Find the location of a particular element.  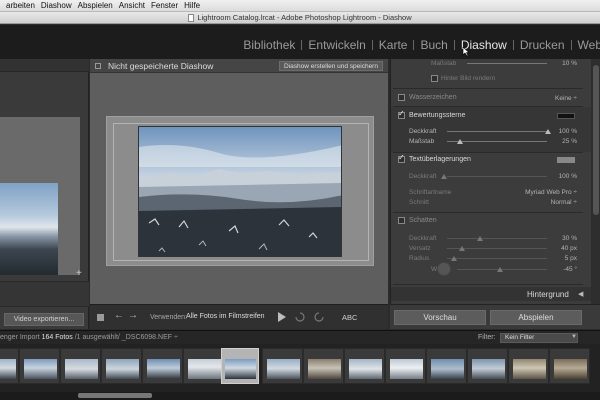

shadow-radius-slider is located at coordinates (497, 258).